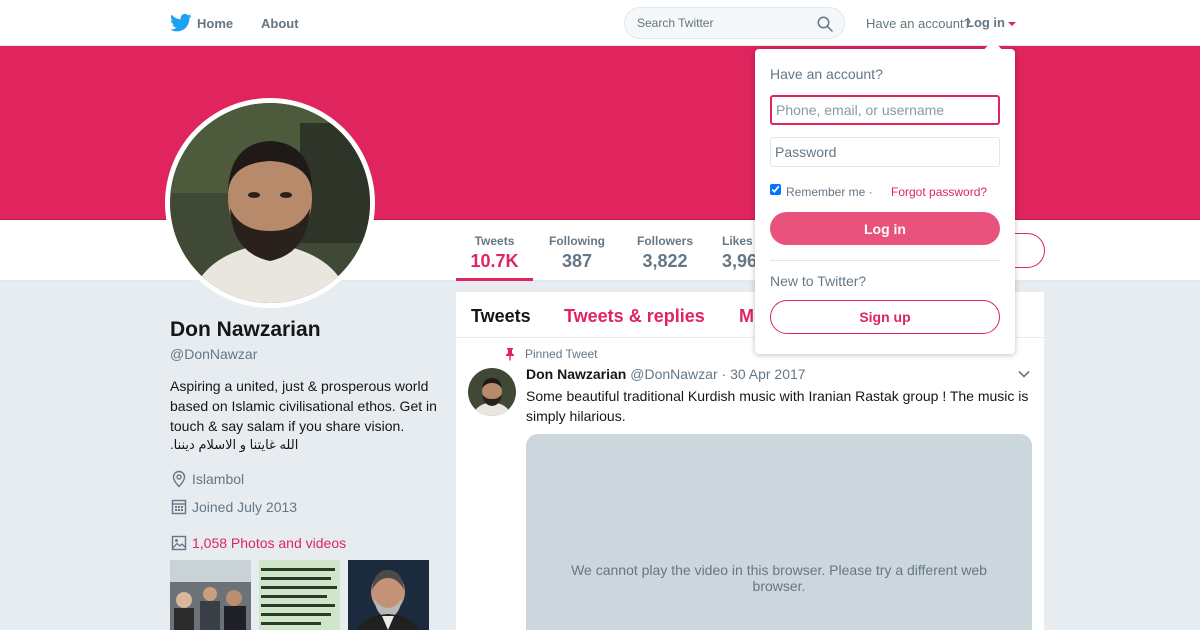  I want to click on pinned-label: Pinned Tweet, so click(561, 354).